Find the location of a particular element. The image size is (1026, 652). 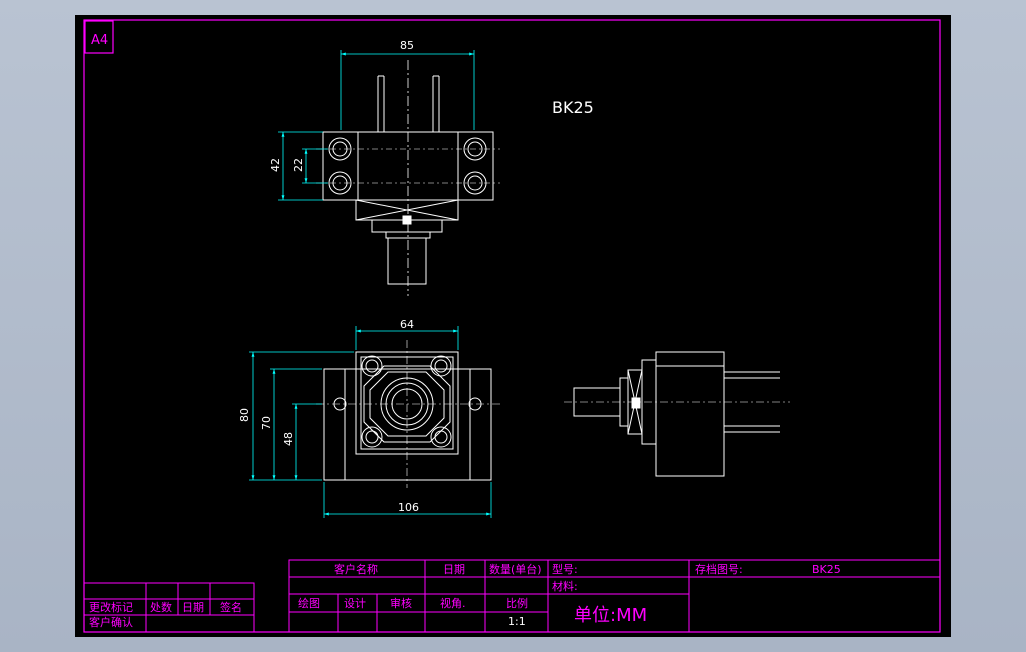

dim-front-height-48: 48 is located at coordinates (288, 439).